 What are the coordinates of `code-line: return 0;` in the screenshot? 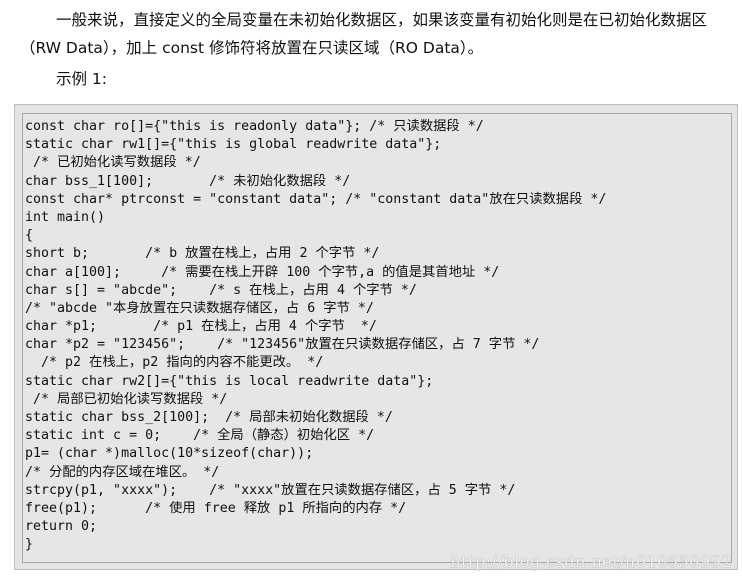 It's located at (61, 527).